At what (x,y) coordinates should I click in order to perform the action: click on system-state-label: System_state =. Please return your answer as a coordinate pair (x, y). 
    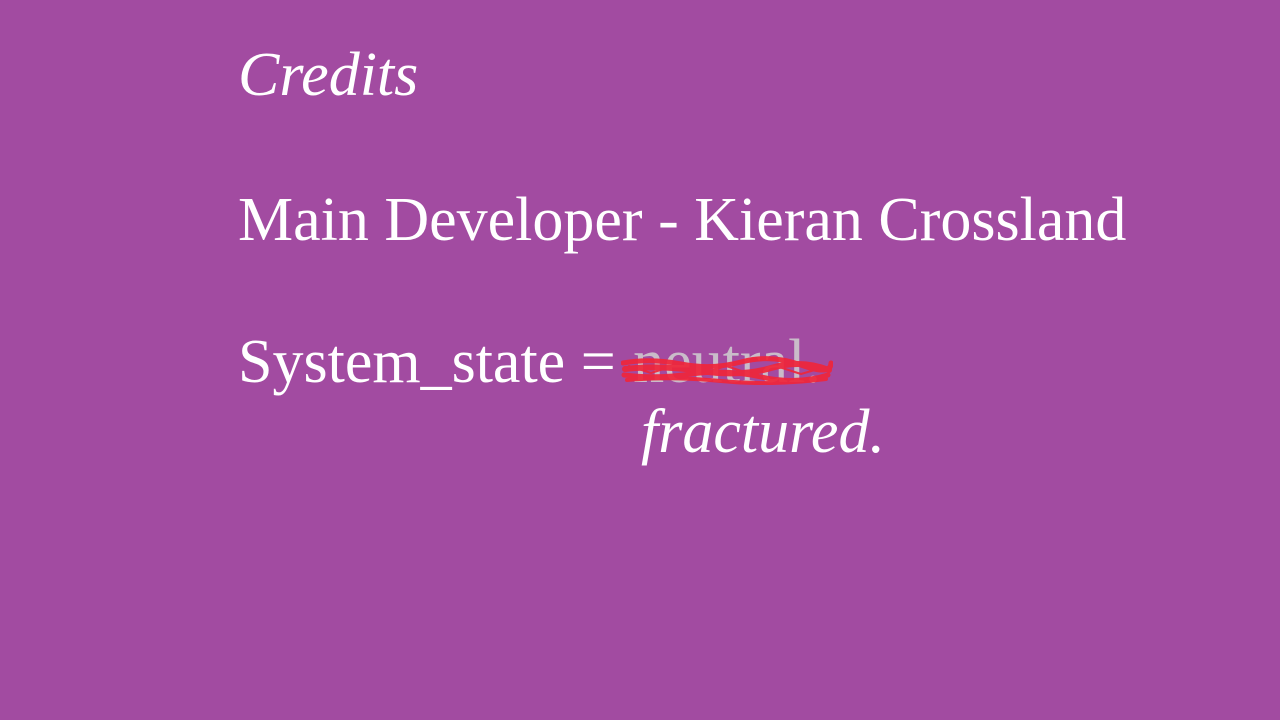
    Looking at the image, I should click on (427, 362).